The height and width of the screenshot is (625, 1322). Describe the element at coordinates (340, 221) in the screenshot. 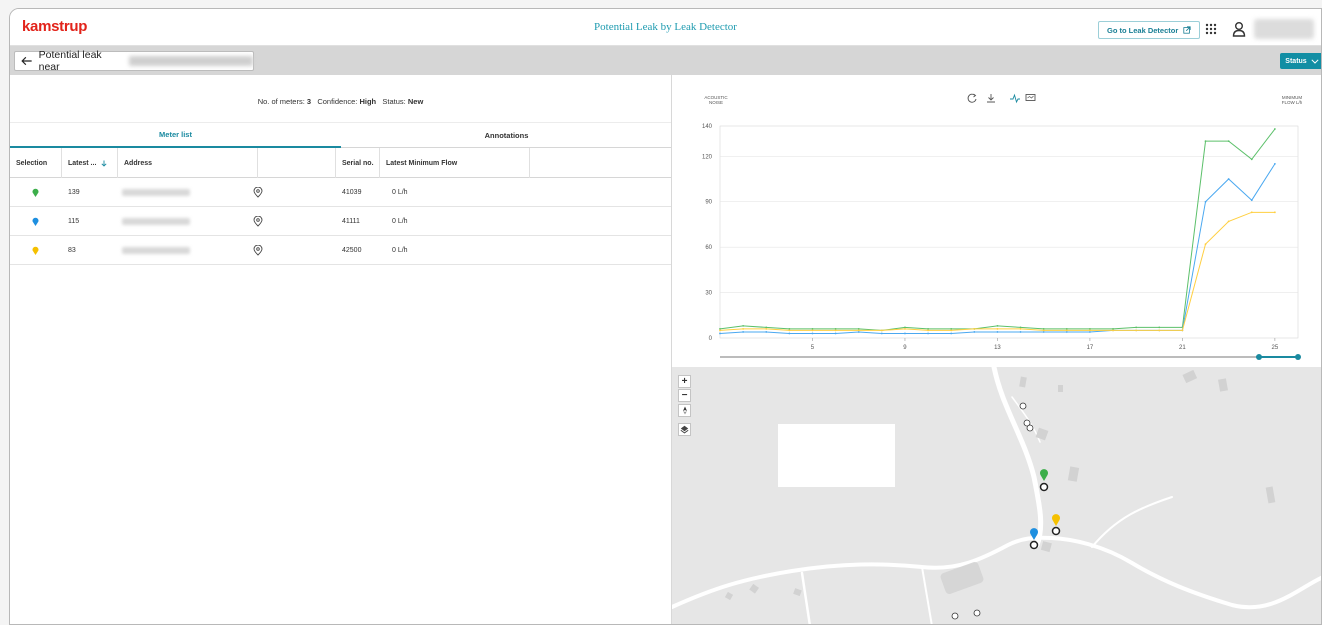

I see `table-row: 115 41111 0 L/h` at that location.